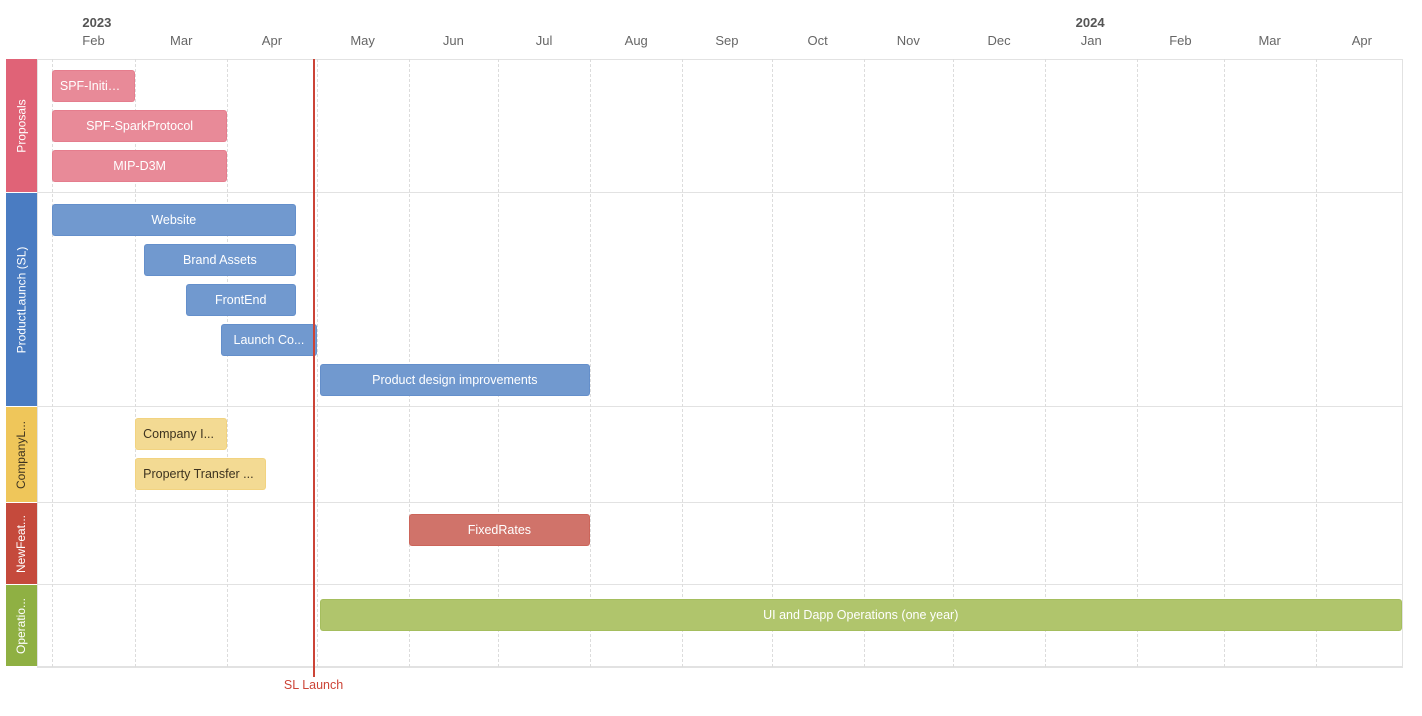  What do you see at coordinates (727, 40) in the screenshot?
I see `month-tick-label: Sep` at bounding box center [727, 40].